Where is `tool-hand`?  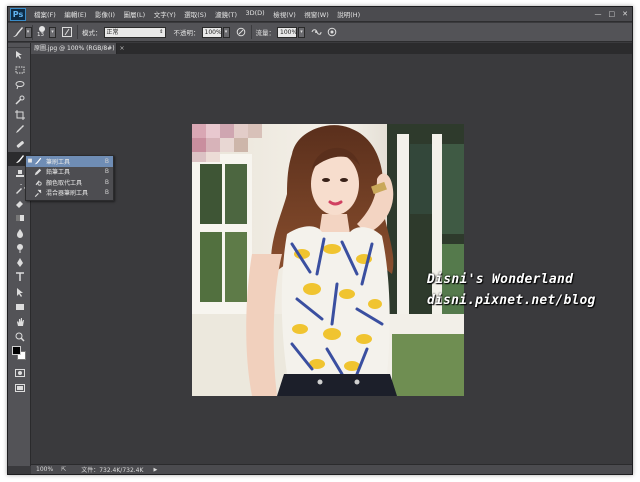
tool-hand is located at coordinates (19, 321).